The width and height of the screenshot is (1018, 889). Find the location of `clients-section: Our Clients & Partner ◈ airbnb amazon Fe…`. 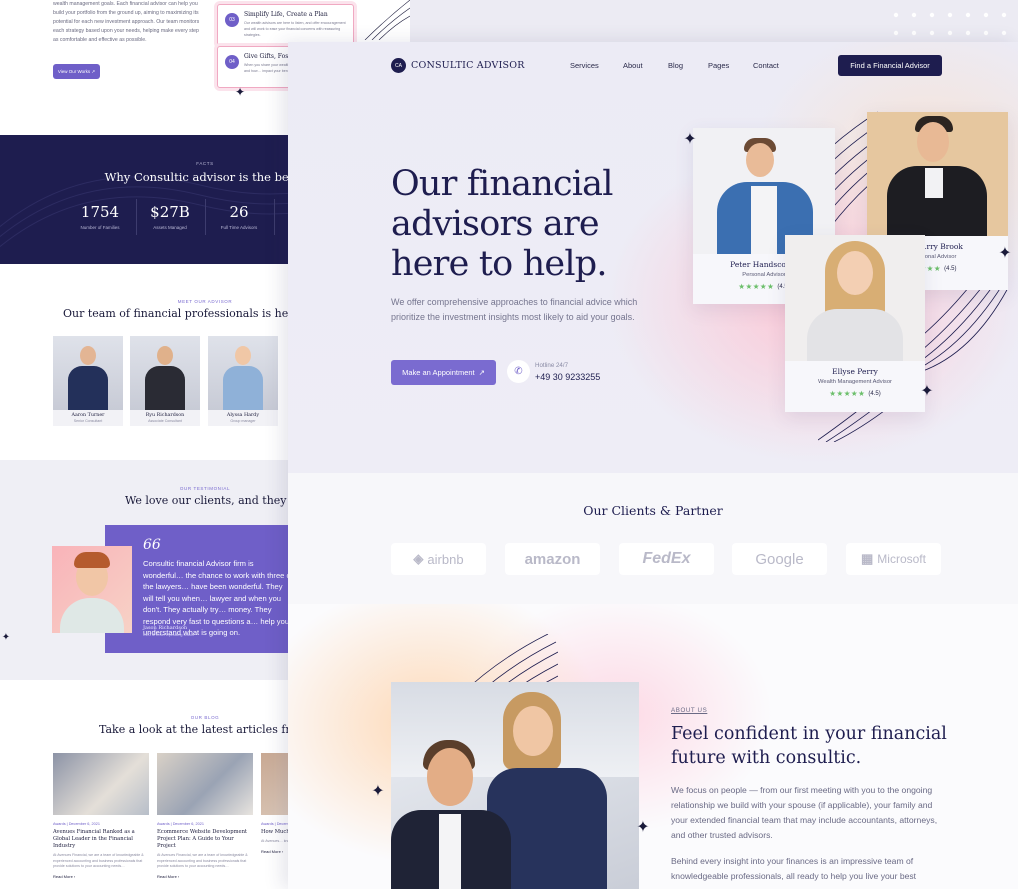

clients-section: Our Clients & Partner ◈ airbnb amazon Fe… is located at coordinates (653, 538).